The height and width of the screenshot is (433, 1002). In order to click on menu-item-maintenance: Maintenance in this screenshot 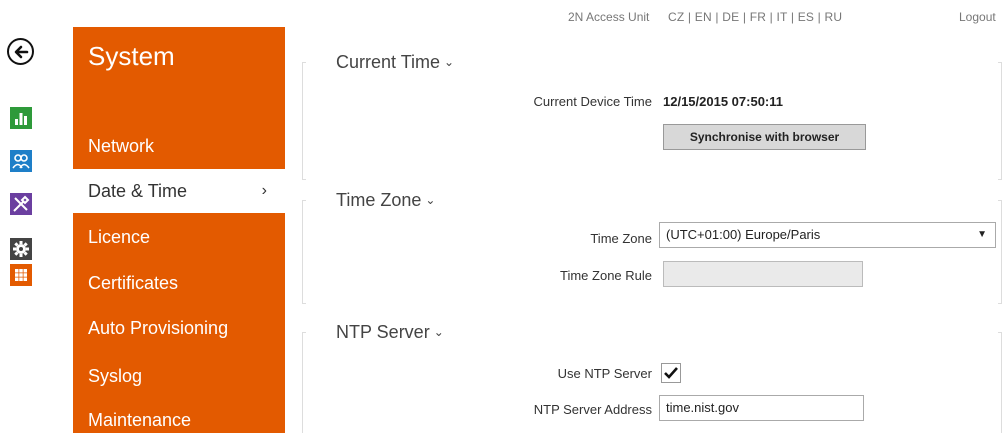, I will do `click(179, 415)`.